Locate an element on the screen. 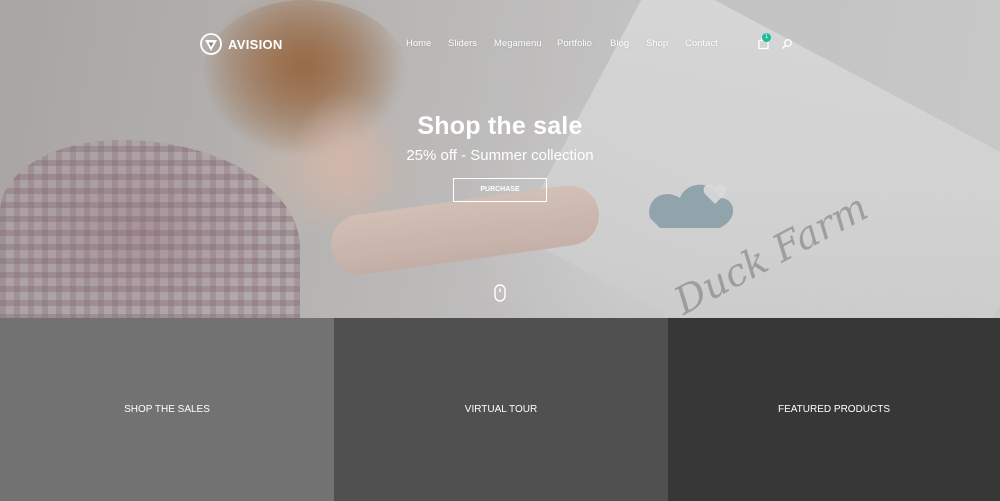 The image size is (1000, 501). tile-label: VIRTUAL TOUR is located at coordinates (501, 409).